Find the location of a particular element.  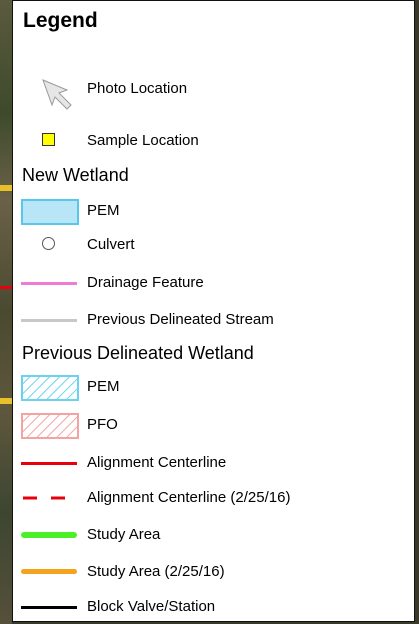

pem-fill-swatch is located at coordinates (50, 212).